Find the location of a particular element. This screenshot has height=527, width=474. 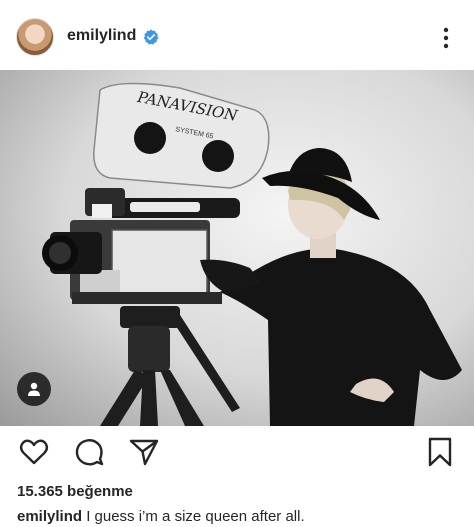

send-icon is located at coordinates (144, 452).